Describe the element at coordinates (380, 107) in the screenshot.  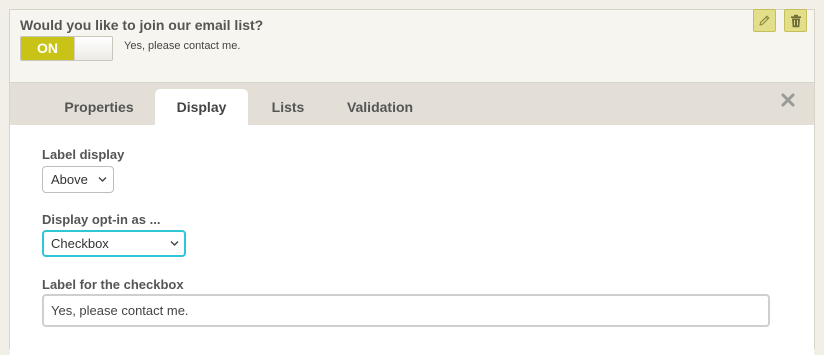
I see `tab-validation: Validation` at that location.